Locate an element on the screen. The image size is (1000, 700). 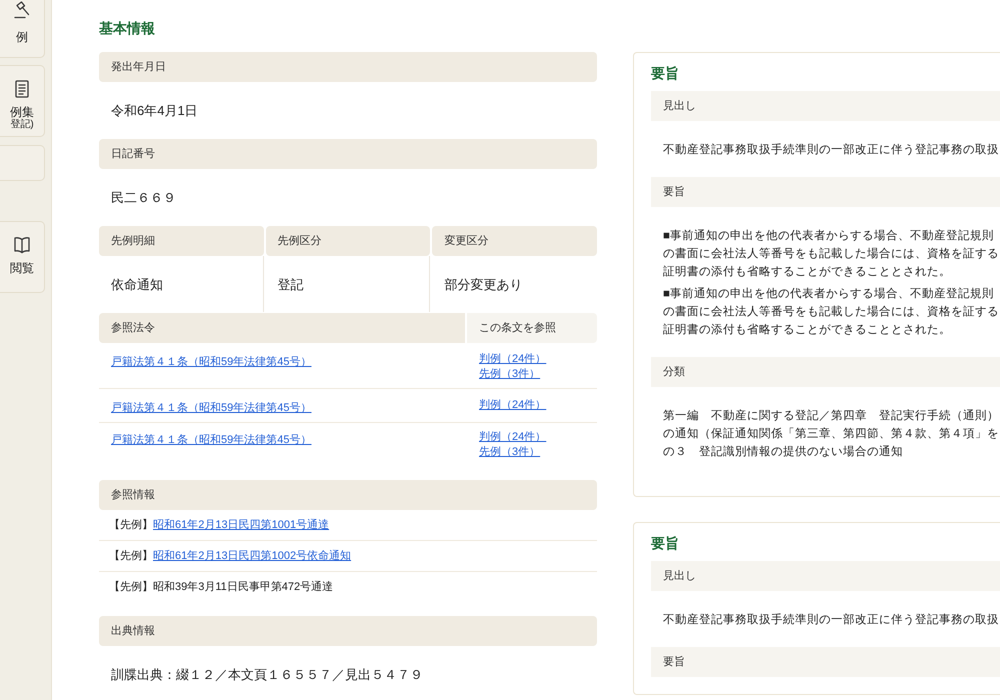
field-value: 依命通知 is located at coordinates (137, 284).